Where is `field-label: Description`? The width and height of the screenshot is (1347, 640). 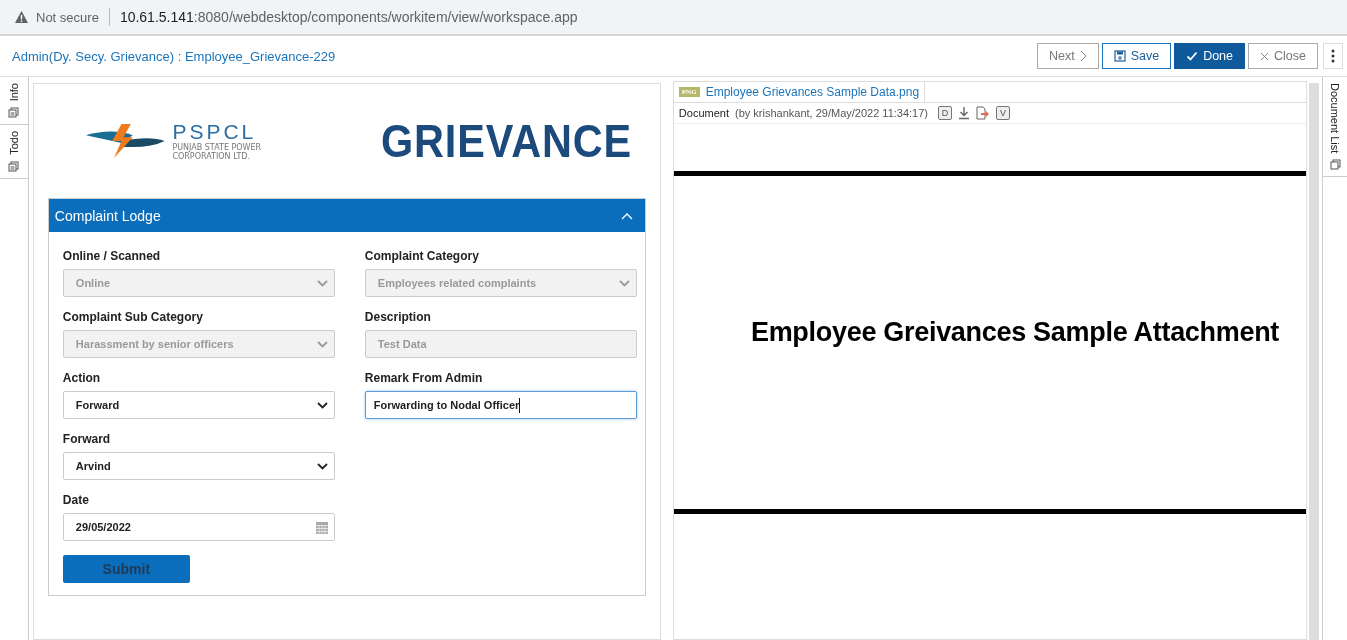
field-label: Description is located at coordinates (398, 317).